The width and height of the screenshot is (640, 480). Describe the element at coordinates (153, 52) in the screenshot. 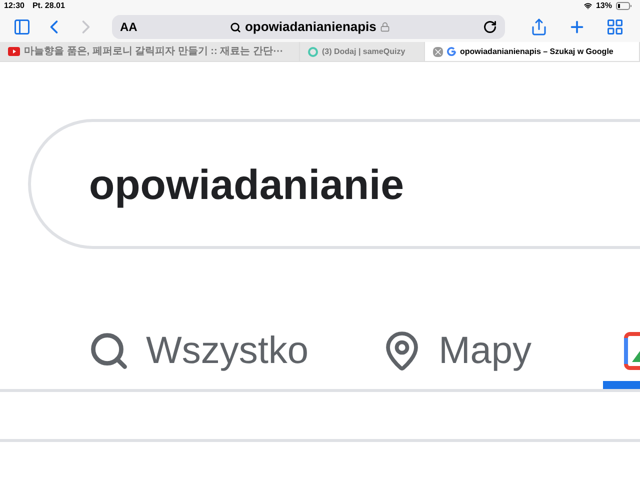

I see `tab-title: 마늘향을 품은, 페퍼로니 갈릭피자 만들기 :: 재료는 간단⋯` at that location.